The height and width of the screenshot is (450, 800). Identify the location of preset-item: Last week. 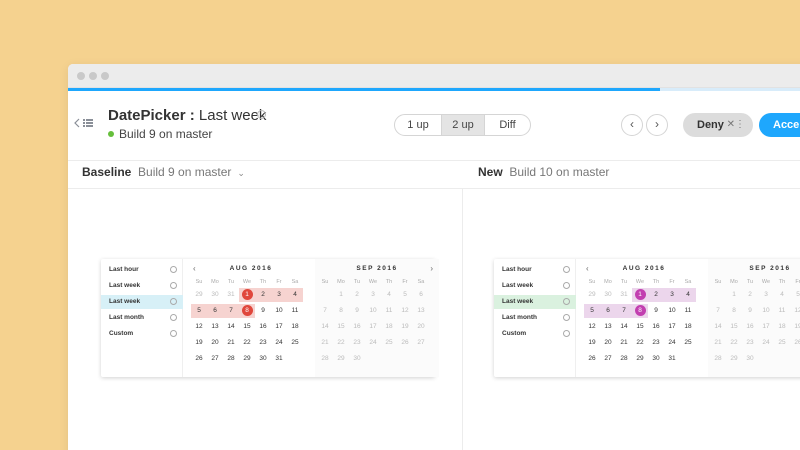
(142, 302).